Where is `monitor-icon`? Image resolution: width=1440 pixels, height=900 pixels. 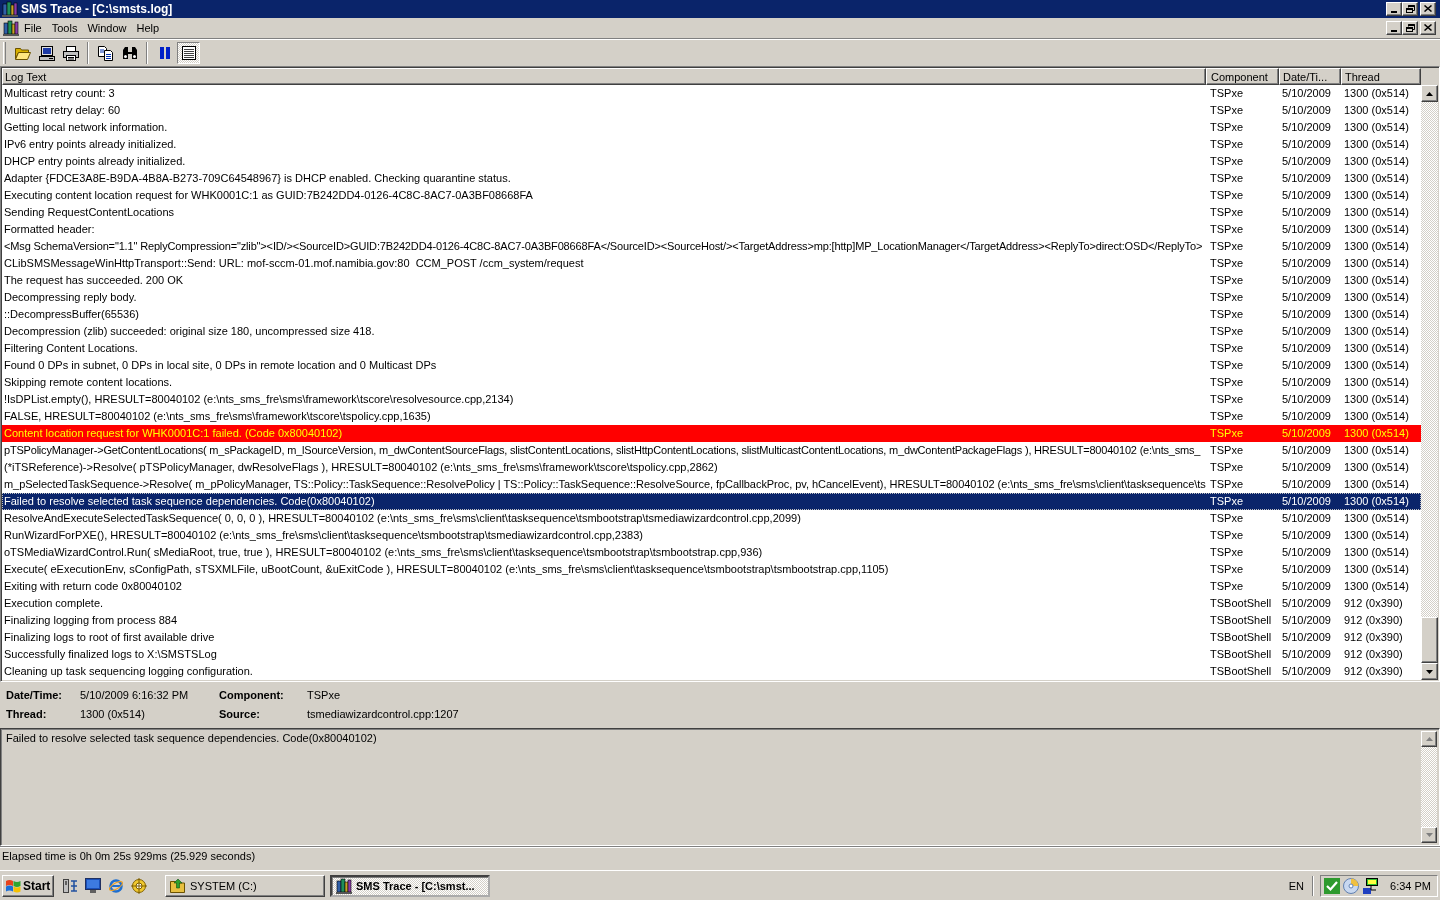 monitor-icon is located at coordinates (93, 886).